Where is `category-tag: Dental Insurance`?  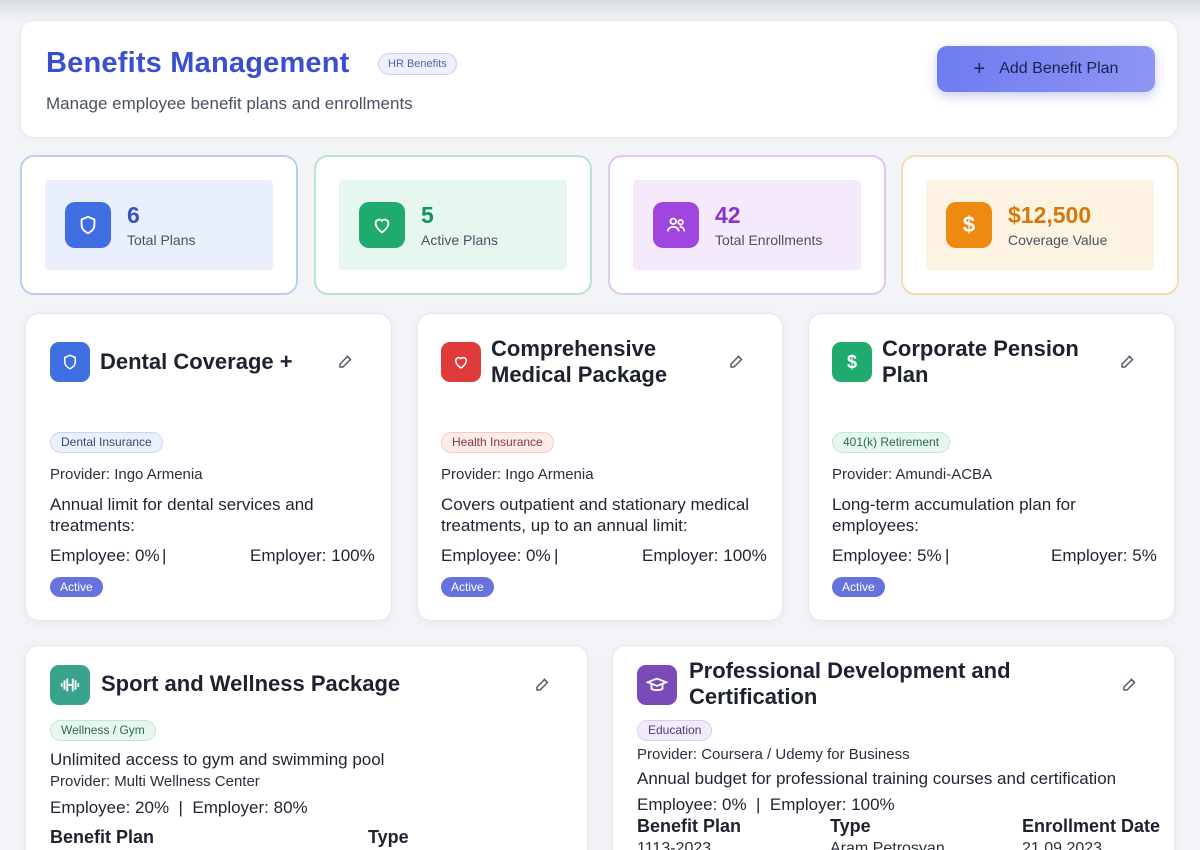
category-tag: Dental Insurance is located at coordinates (106, 442).